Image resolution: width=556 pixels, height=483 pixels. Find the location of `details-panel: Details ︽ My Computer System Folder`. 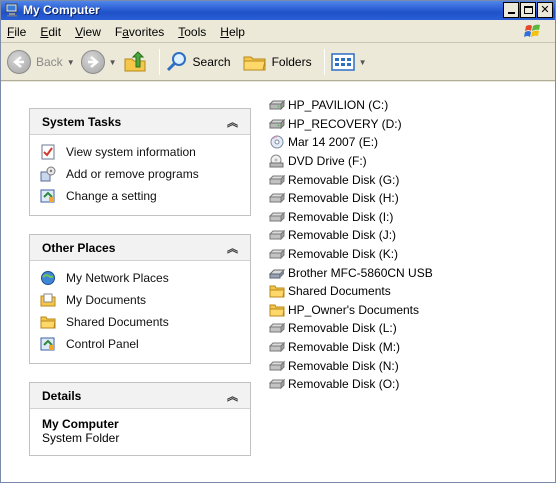

details-panel: Details ︽ My Computer System Folder is located at coordinates (140, 419).